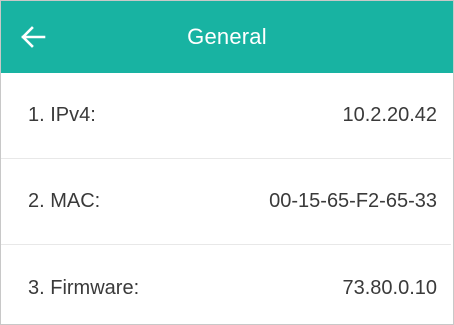 The image size is (454, 325). What do you see at coordinates (389, 287) in the screenshot?
I see `row-value: 73.80.0.10` at bounding box center [389, 287].